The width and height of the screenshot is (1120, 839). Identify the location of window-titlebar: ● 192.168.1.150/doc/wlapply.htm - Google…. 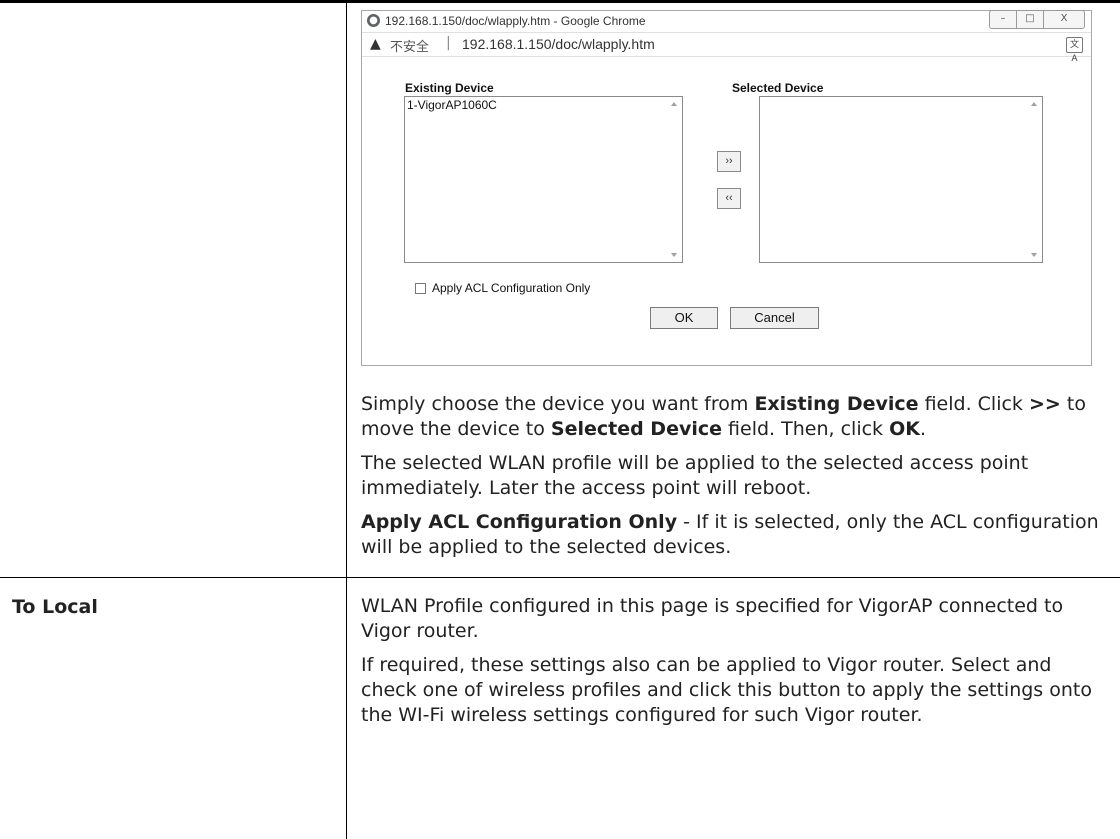
(726, 21).